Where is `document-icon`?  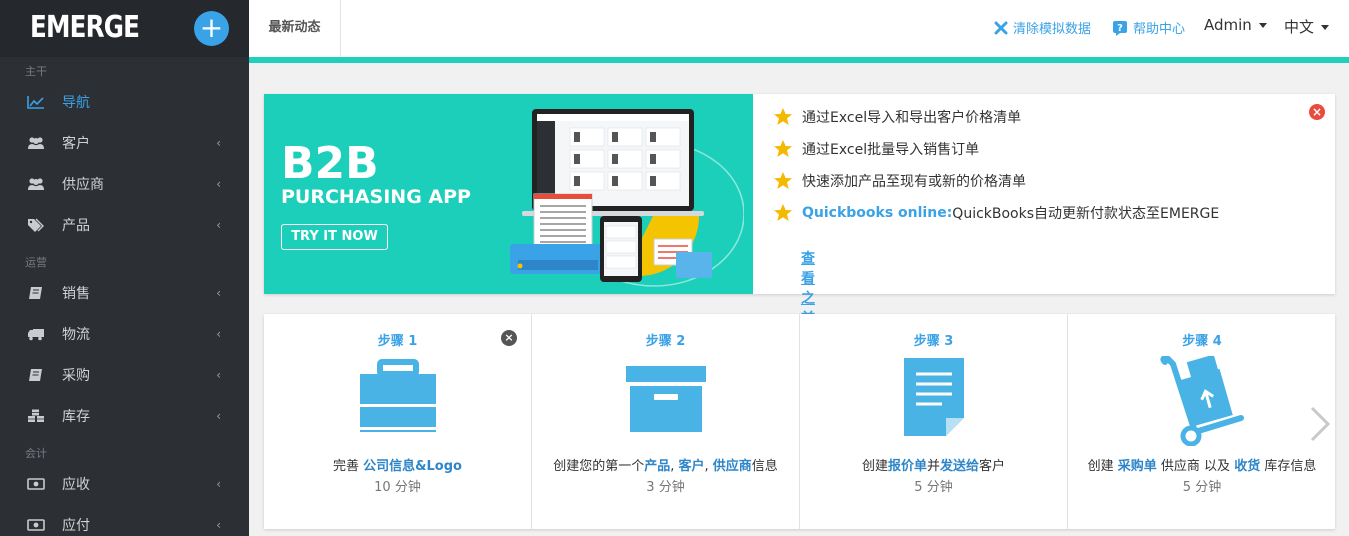 document-icon is located at coordinates (933, 397).